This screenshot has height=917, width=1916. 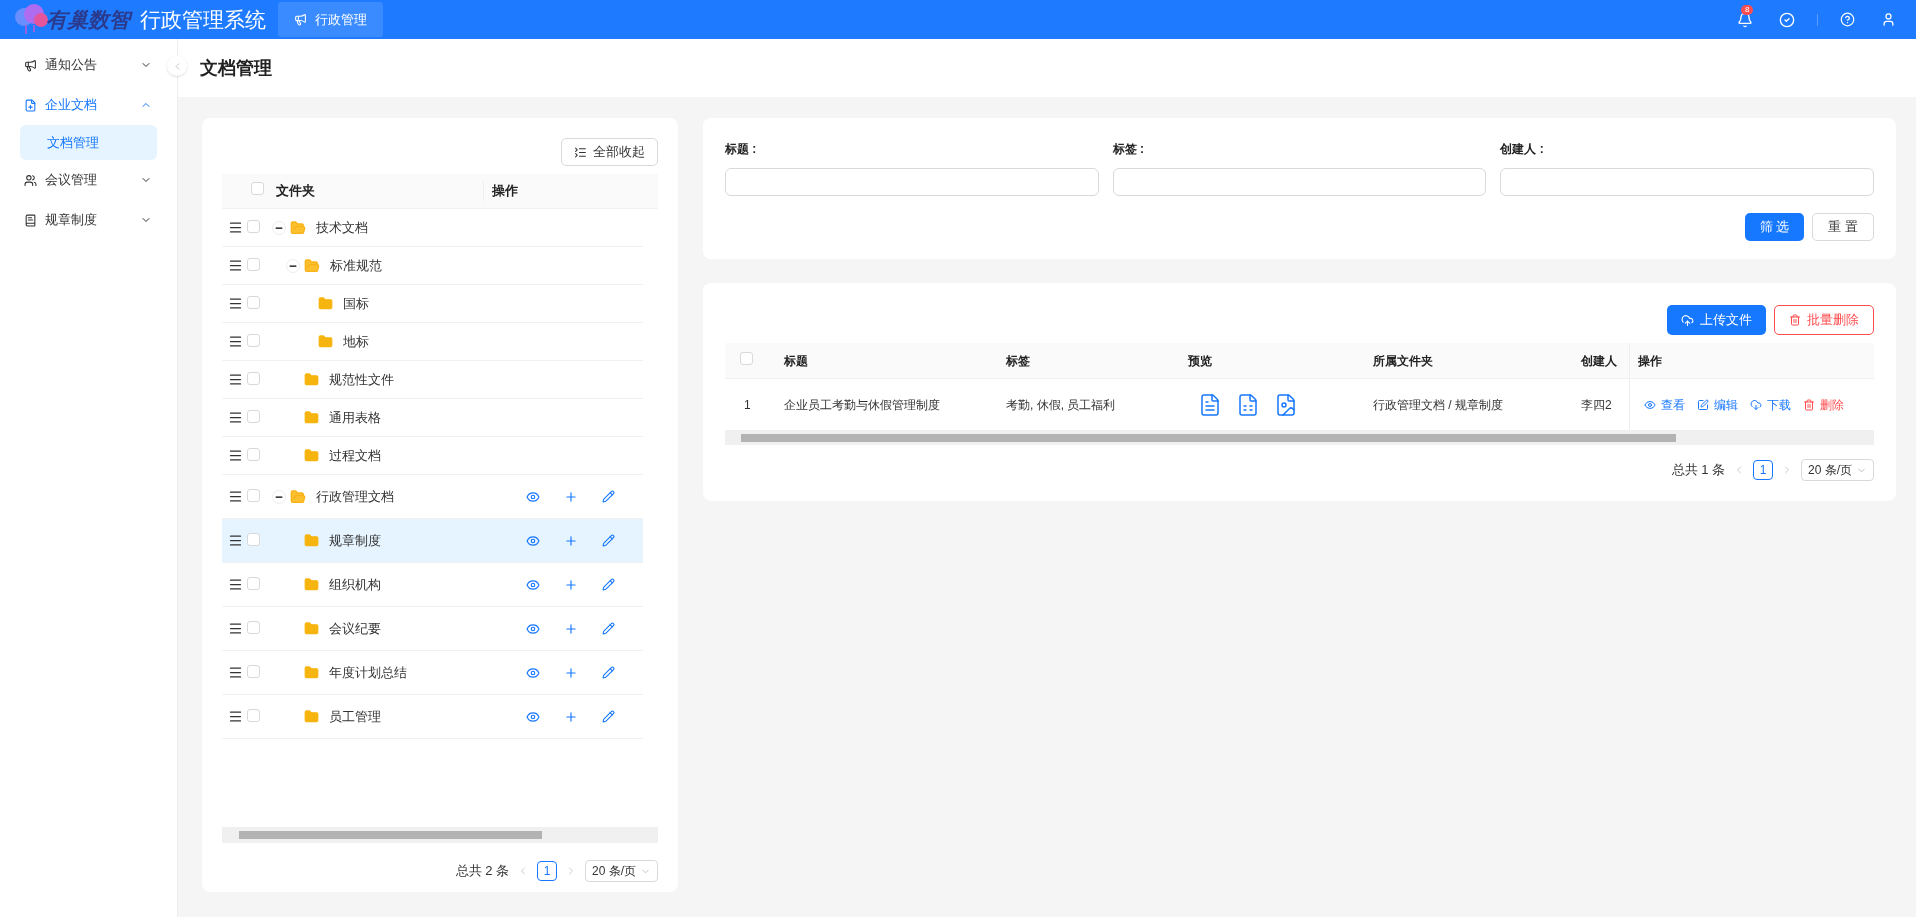 I want to click on sidebar-item: 通知公告, so click(x=82, y=65).